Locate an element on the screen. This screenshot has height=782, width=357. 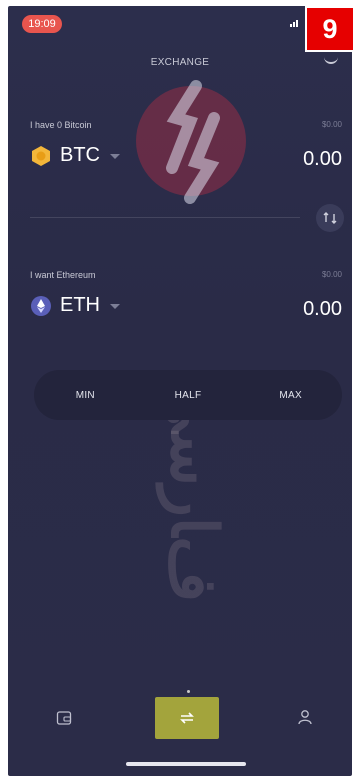
amount-preset-bar: MIN HALF MAX is located at coordinates (188, 395).